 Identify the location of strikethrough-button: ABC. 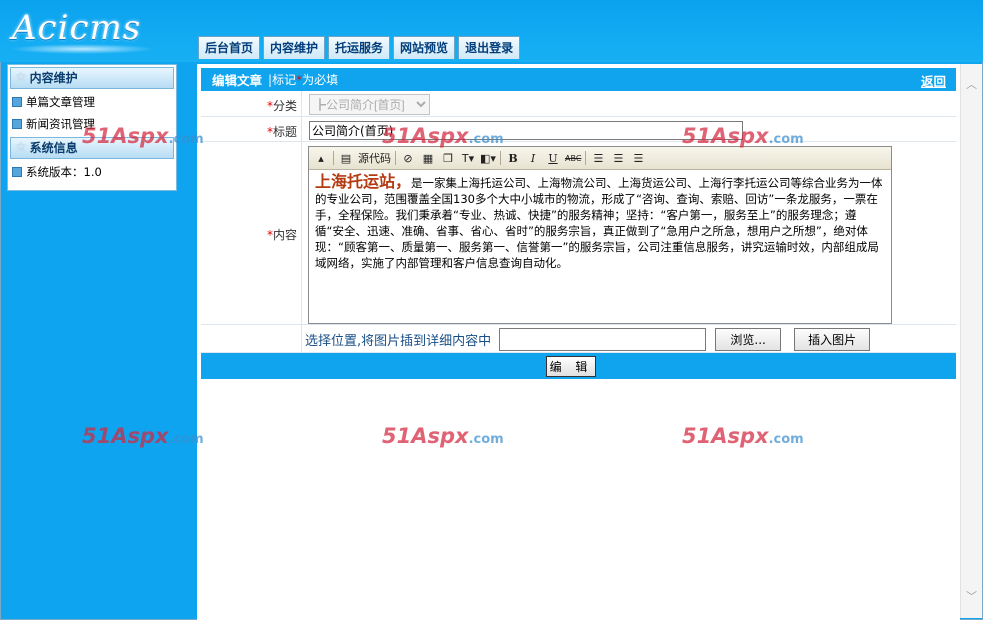
(573, 158).